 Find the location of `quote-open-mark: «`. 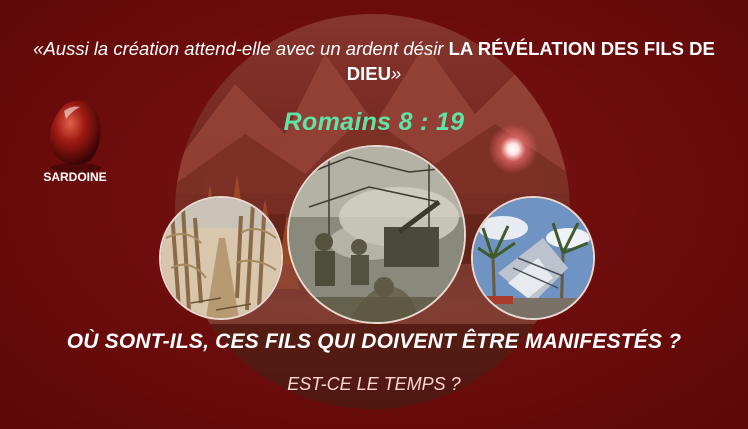

quote-open-mark: « is located at coordinates (38, 48).